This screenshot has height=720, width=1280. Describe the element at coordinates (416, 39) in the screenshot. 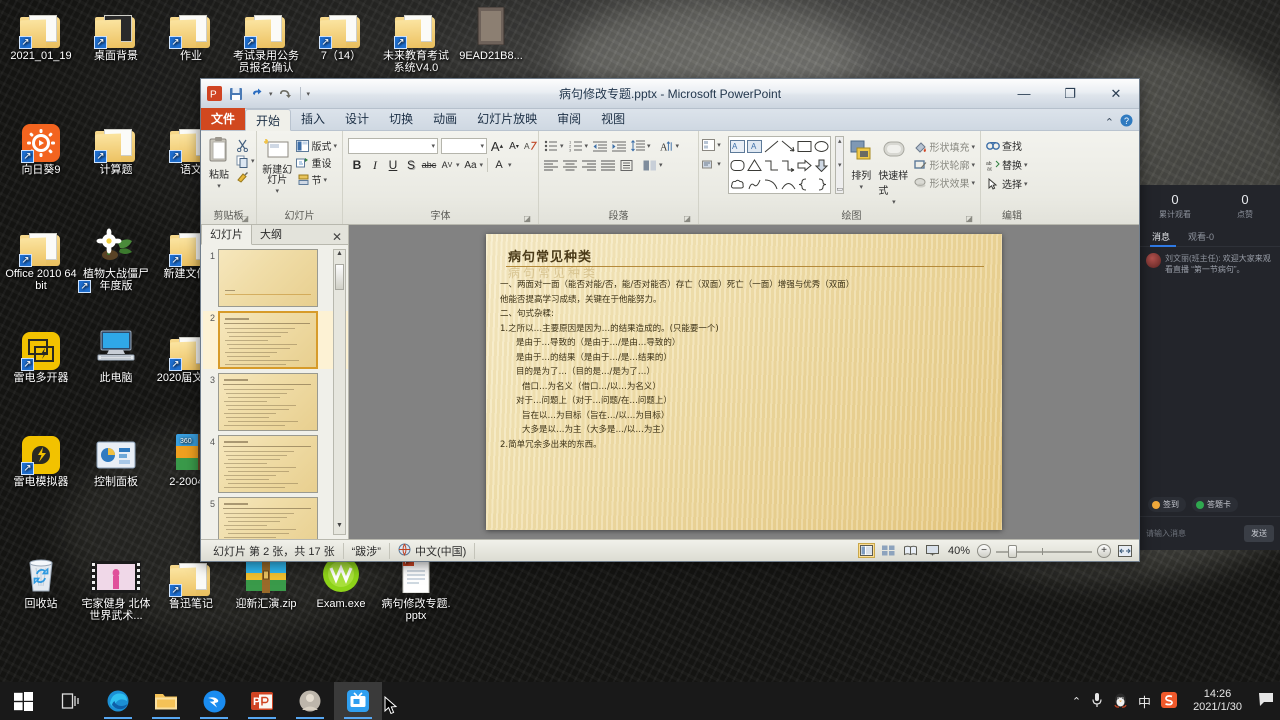

I see `desktop-icon-5: ↗ 未来教育考试系统V4.0` at that location.